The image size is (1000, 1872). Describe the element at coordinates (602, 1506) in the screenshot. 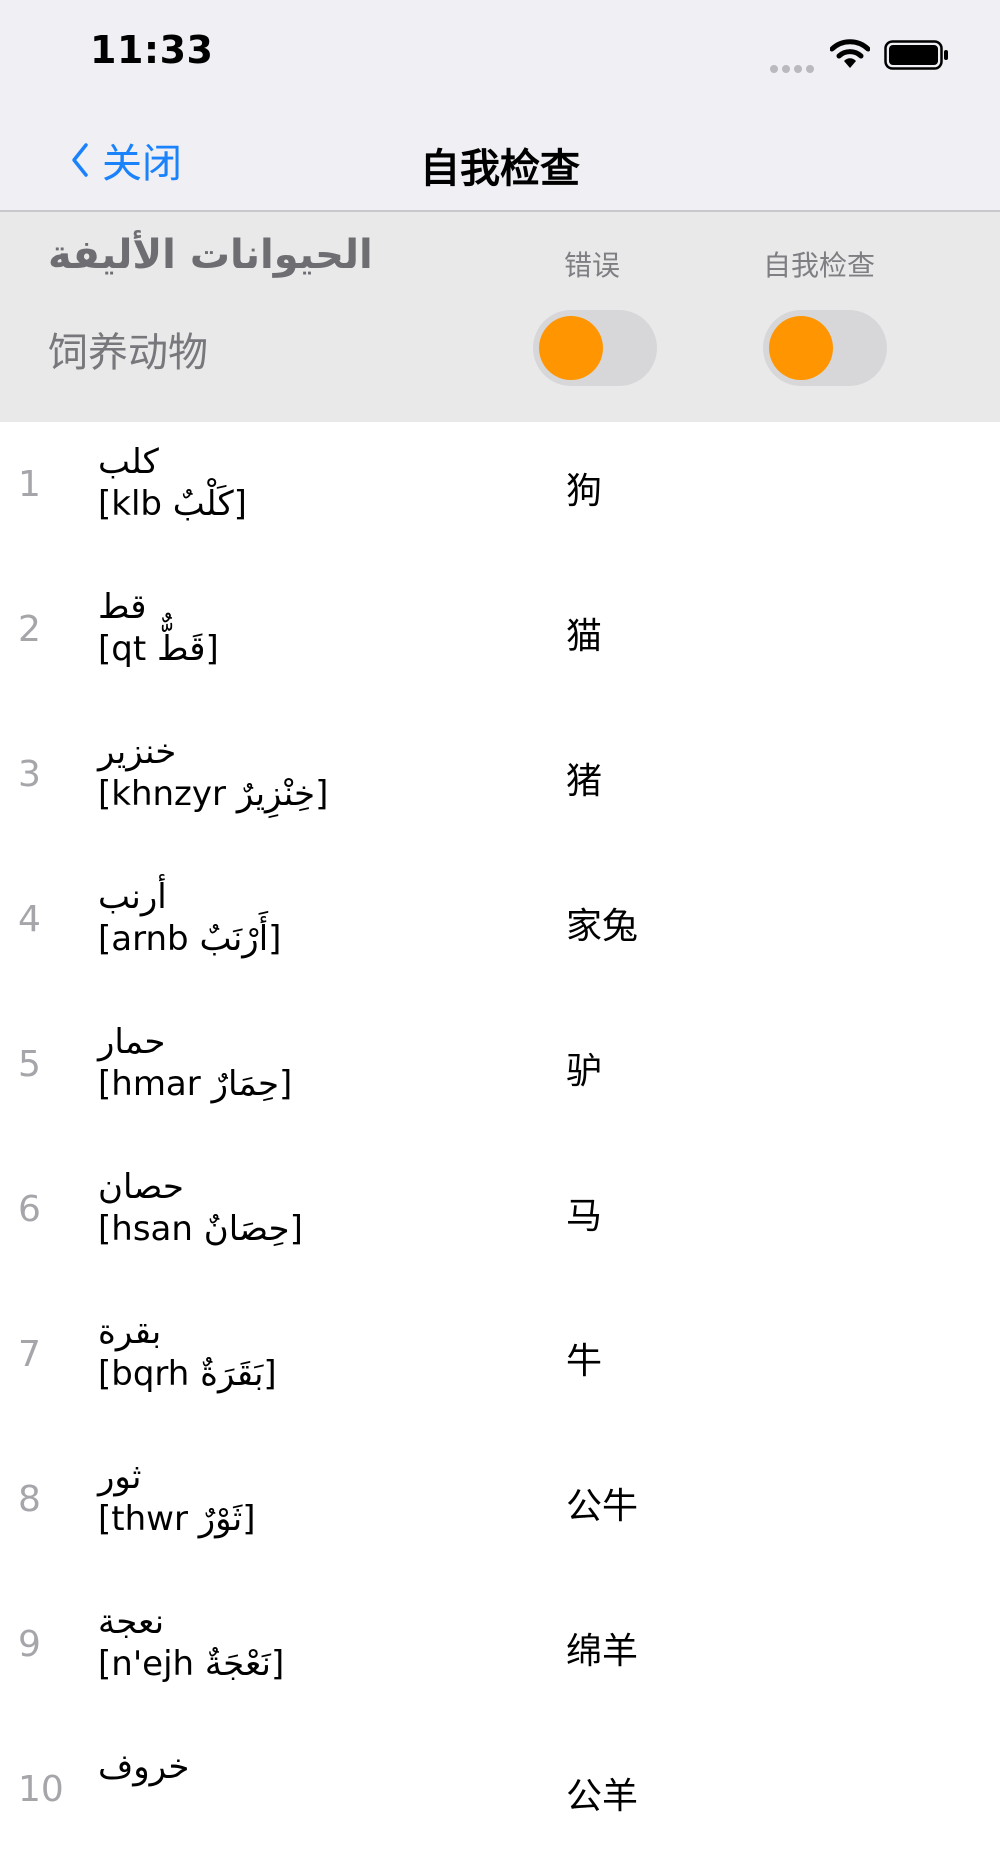

I see `chinese-translation: 公牛` at that location.